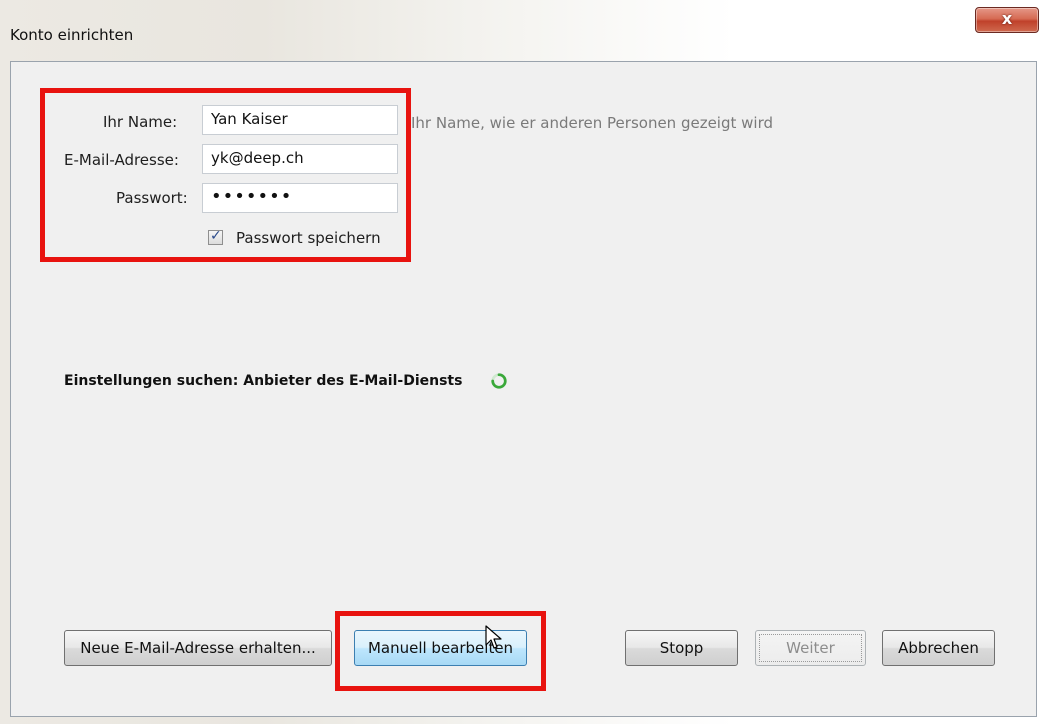 The width and height of the screenshot is (1049, 724). I want to click on name-label: Ihr Name:, so click(140, 122).